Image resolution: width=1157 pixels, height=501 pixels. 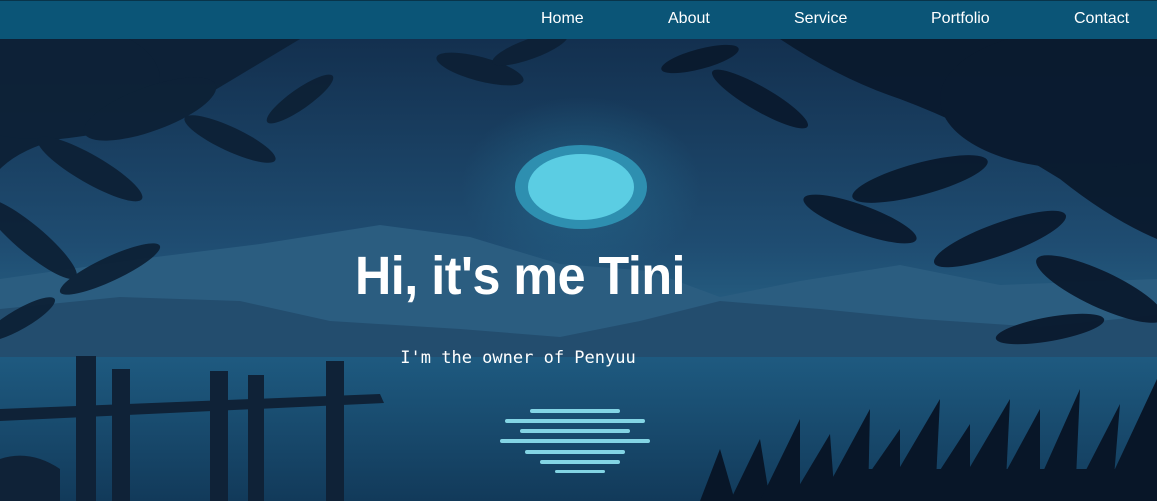 I want to click on nav-link-about: About, so click(x=689, y=19).